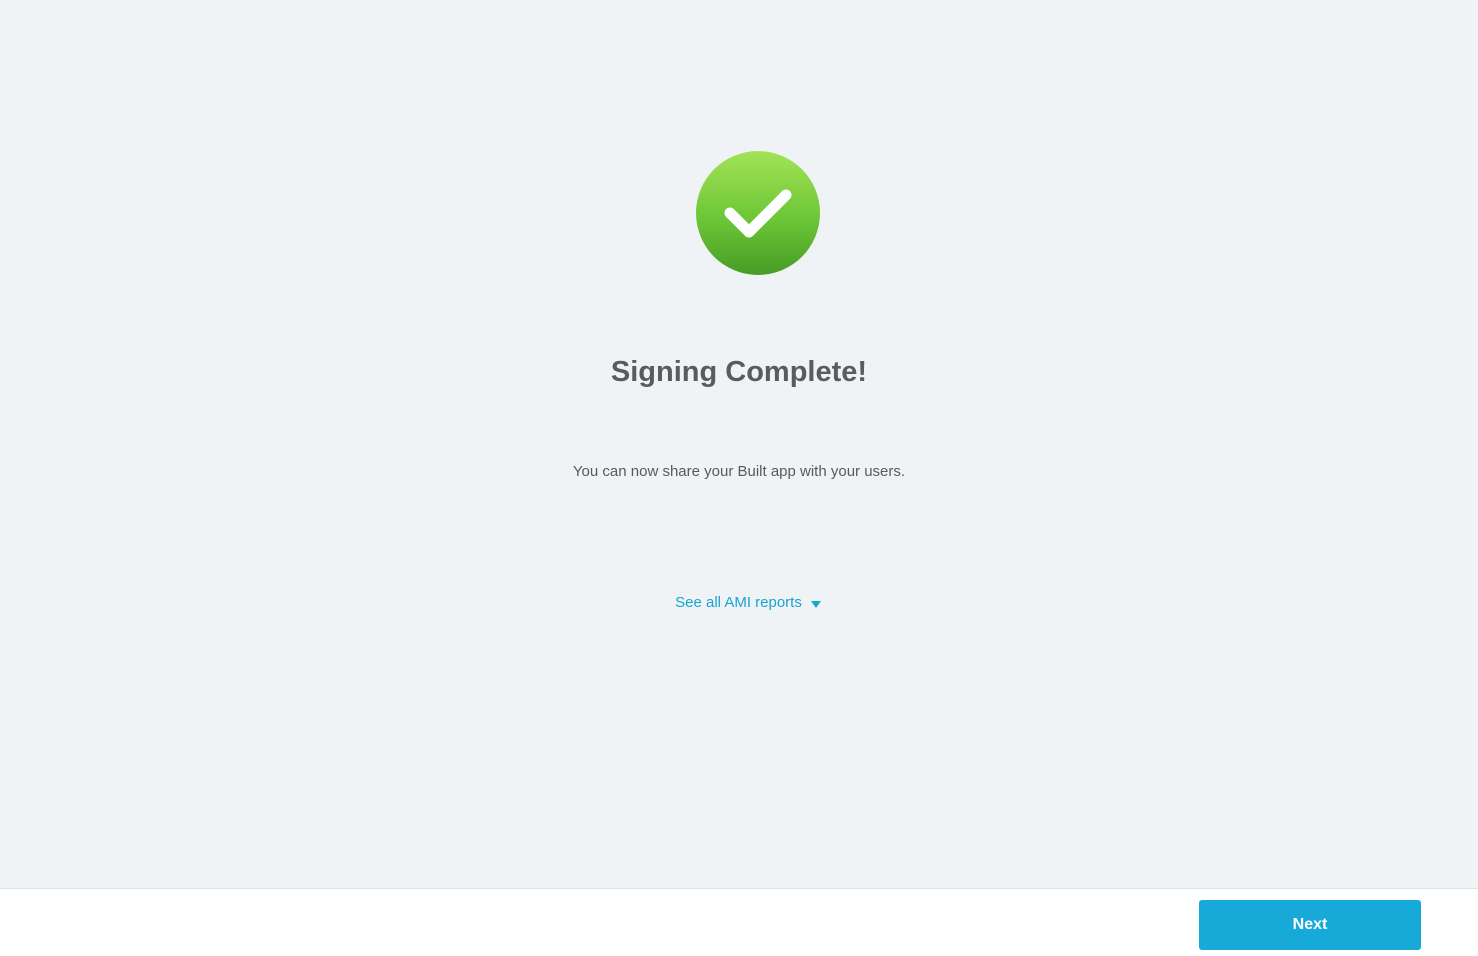 The width and height of the screenshot is (1478, 956). I want to click on see-all-reports-label: See all AMI reports, so click(738, 602).